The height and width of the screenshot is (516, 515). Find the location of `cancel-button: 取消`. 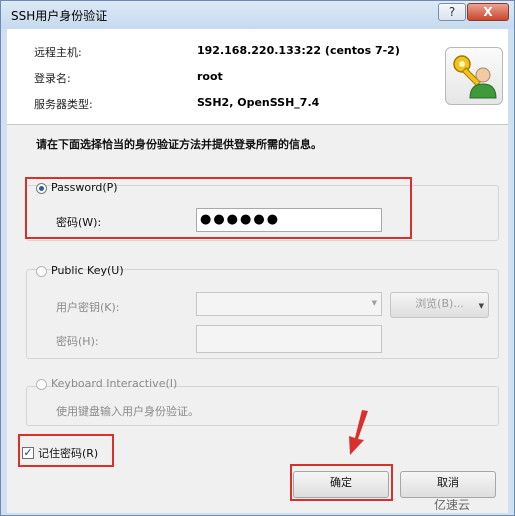

cancel-button: 取消 is located at coordinates (448, 484).